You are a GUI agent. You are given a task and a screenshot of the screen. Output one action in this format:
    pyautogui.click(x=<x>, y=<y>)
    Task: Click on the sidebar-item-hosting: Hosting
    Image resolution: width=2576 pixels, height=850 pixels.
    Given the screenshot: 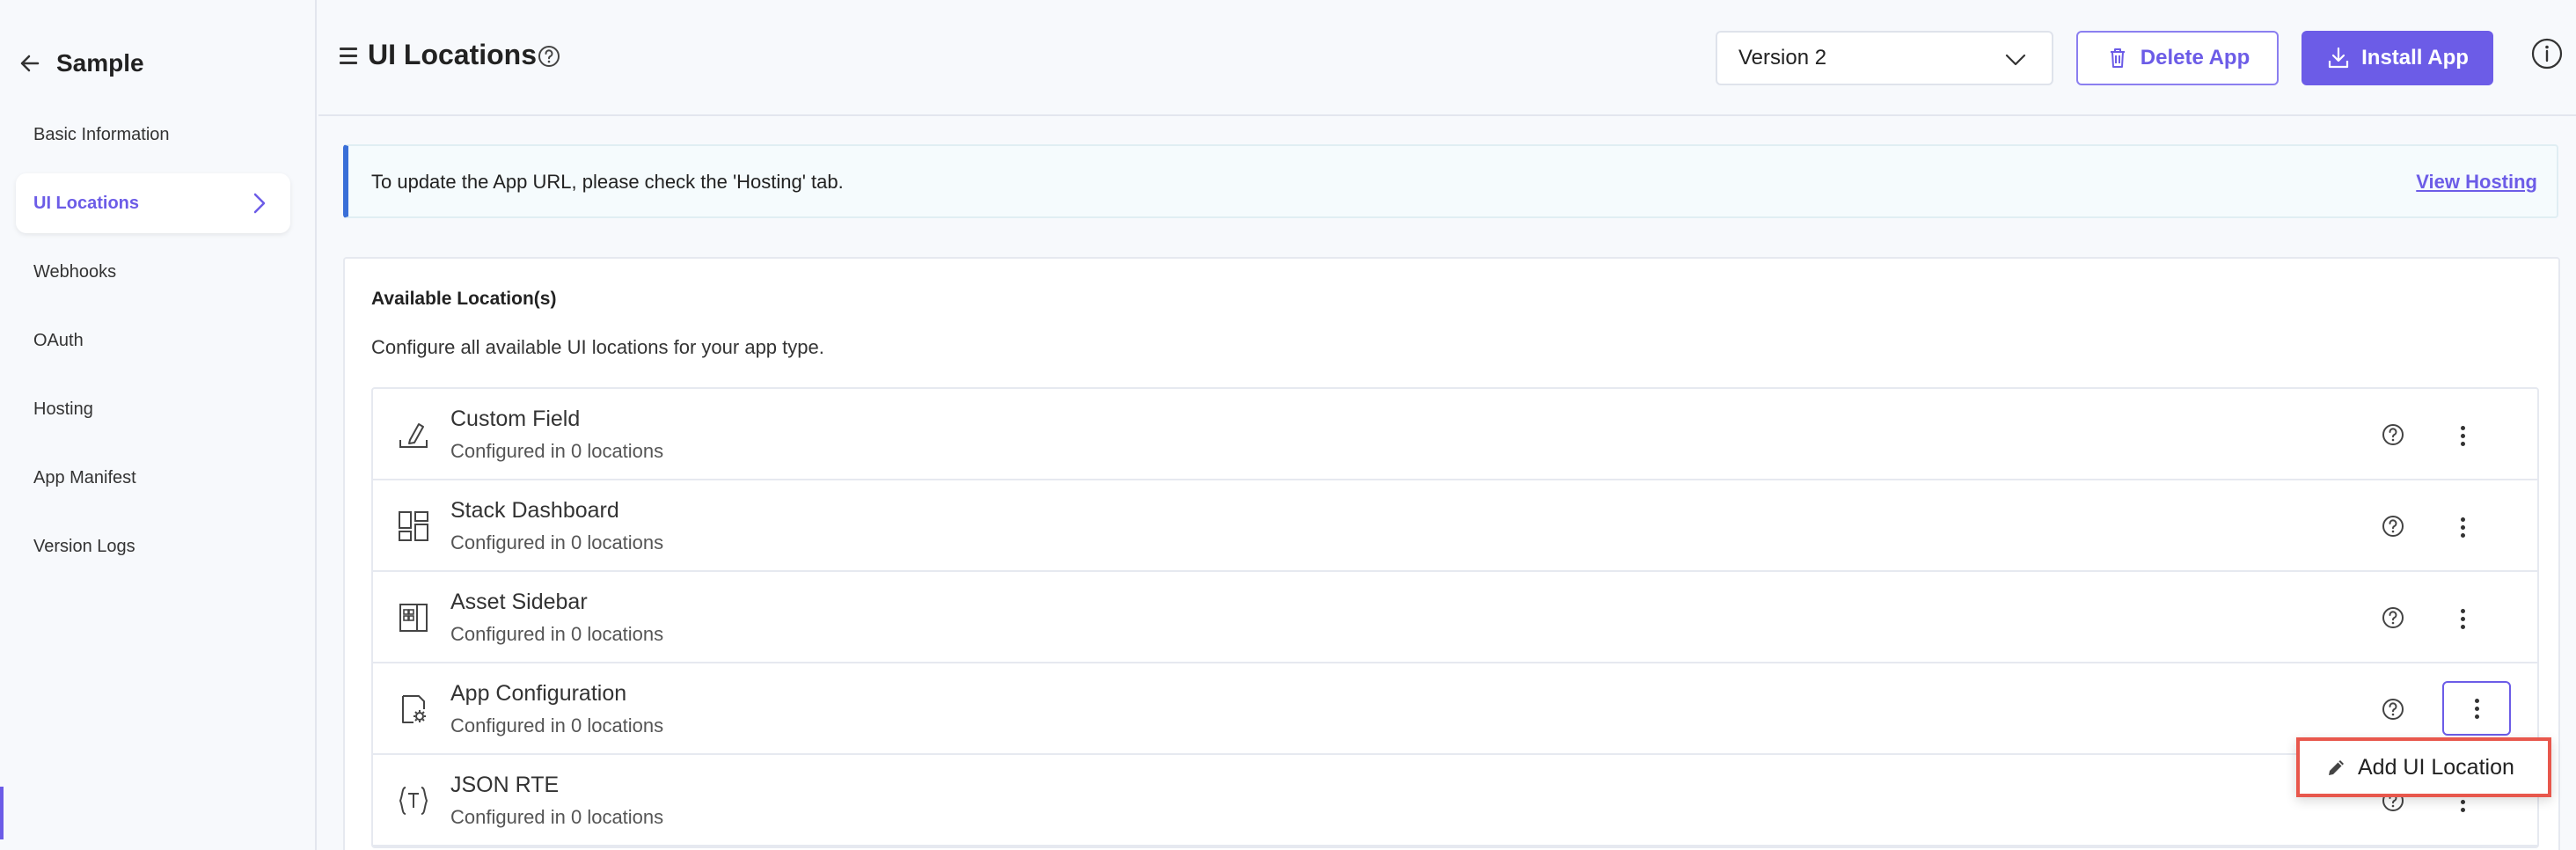 What is the action you would take?
    pyautogui.click(x=153, y=409)
    